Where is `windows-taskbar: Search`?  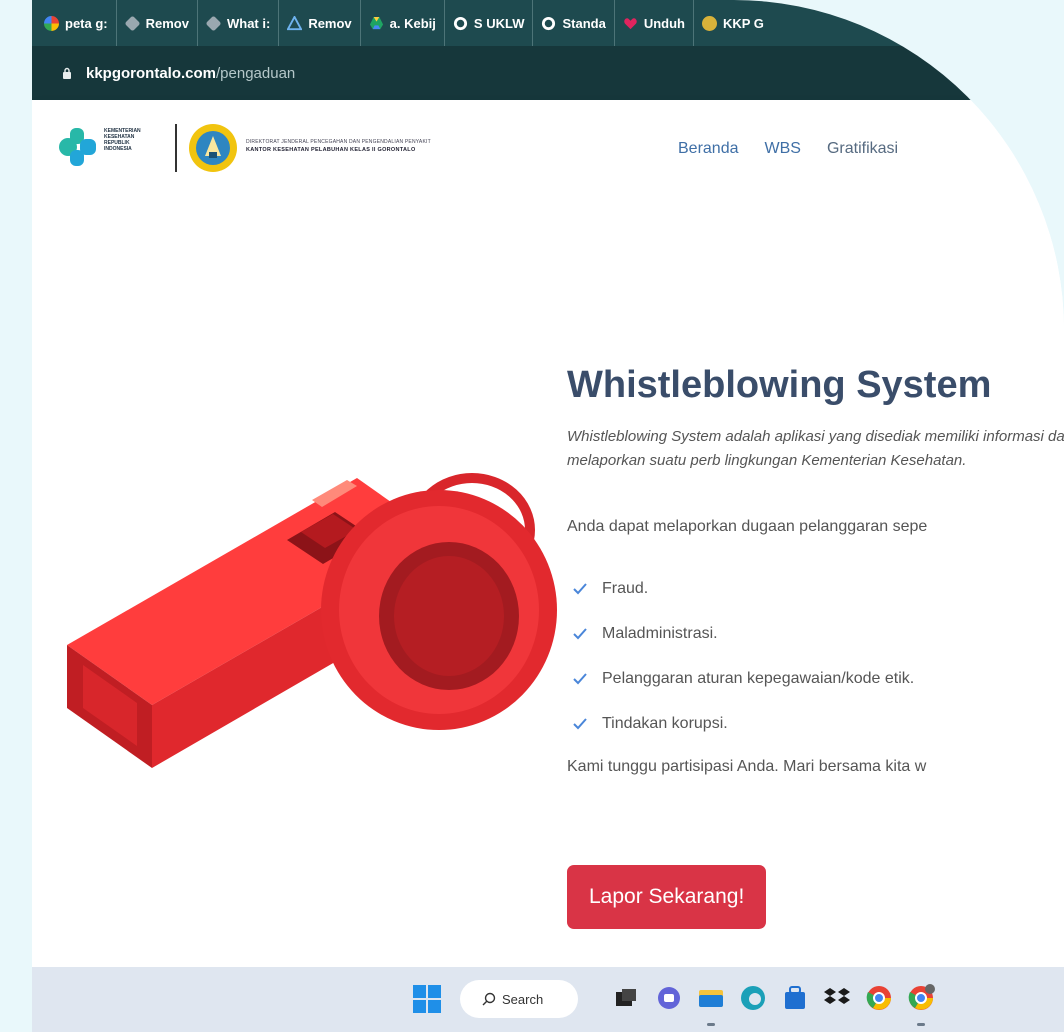 windows-taskbar: Search is located at coordinates (548, 999).